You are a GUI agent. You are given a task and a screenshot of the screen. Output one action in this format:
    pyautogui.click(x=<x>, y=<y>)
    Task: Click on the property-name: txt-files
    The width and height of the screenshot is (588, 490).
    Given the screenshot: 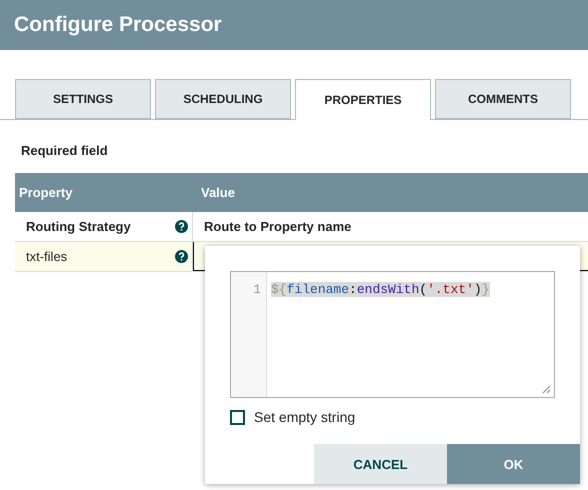 What is the action you would take?
    pyautogui.click(x=47, y=256)
    